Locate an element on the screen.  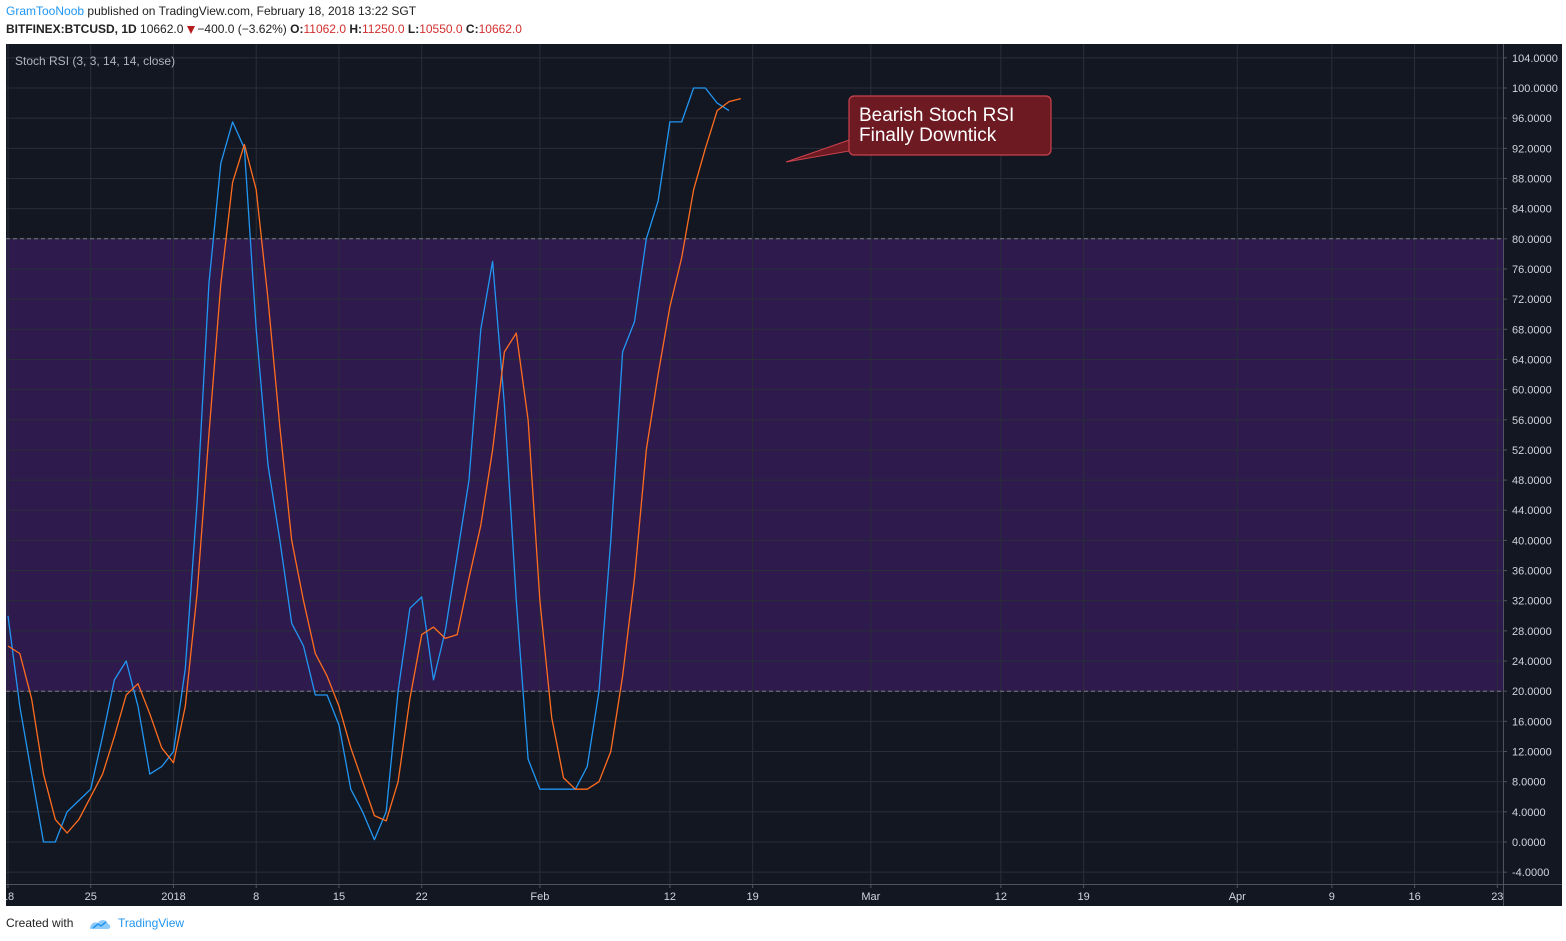
y-tick-label: 76.0000 is located at coordinates (1532, 270).